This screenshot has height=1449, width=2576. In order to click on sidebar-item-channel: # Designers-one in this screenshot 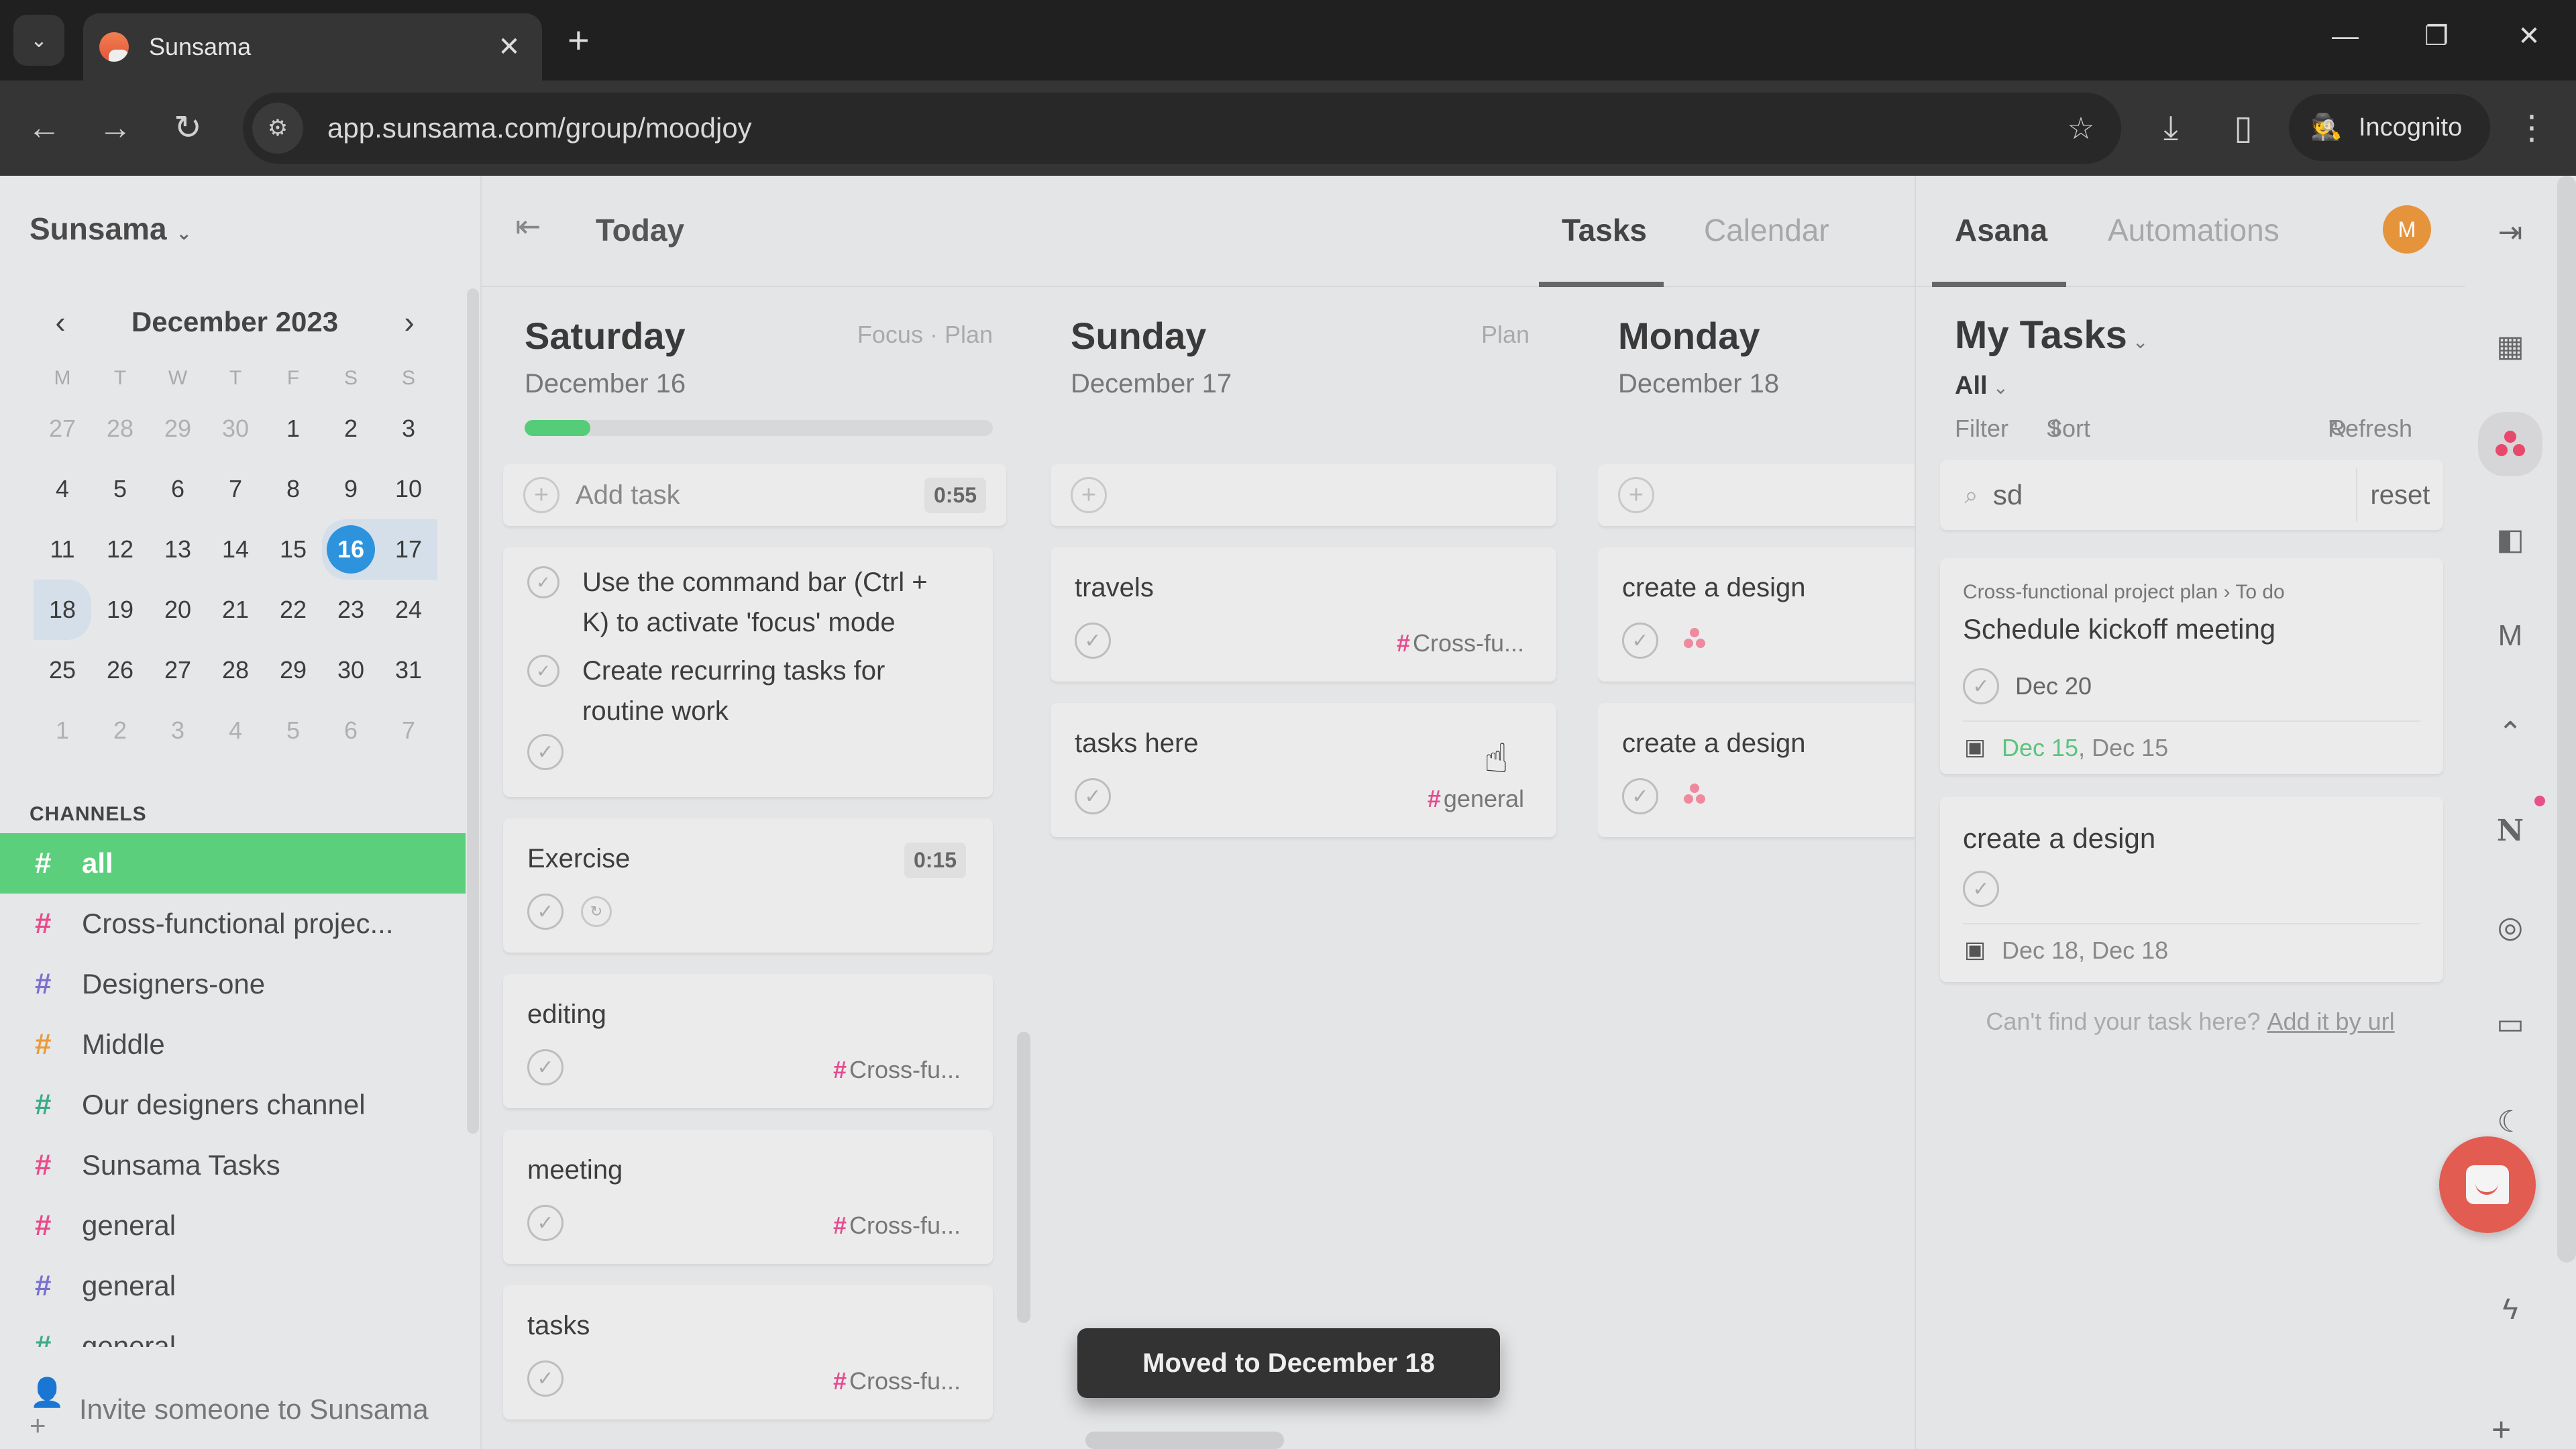, I will do `click(233, 984)`.